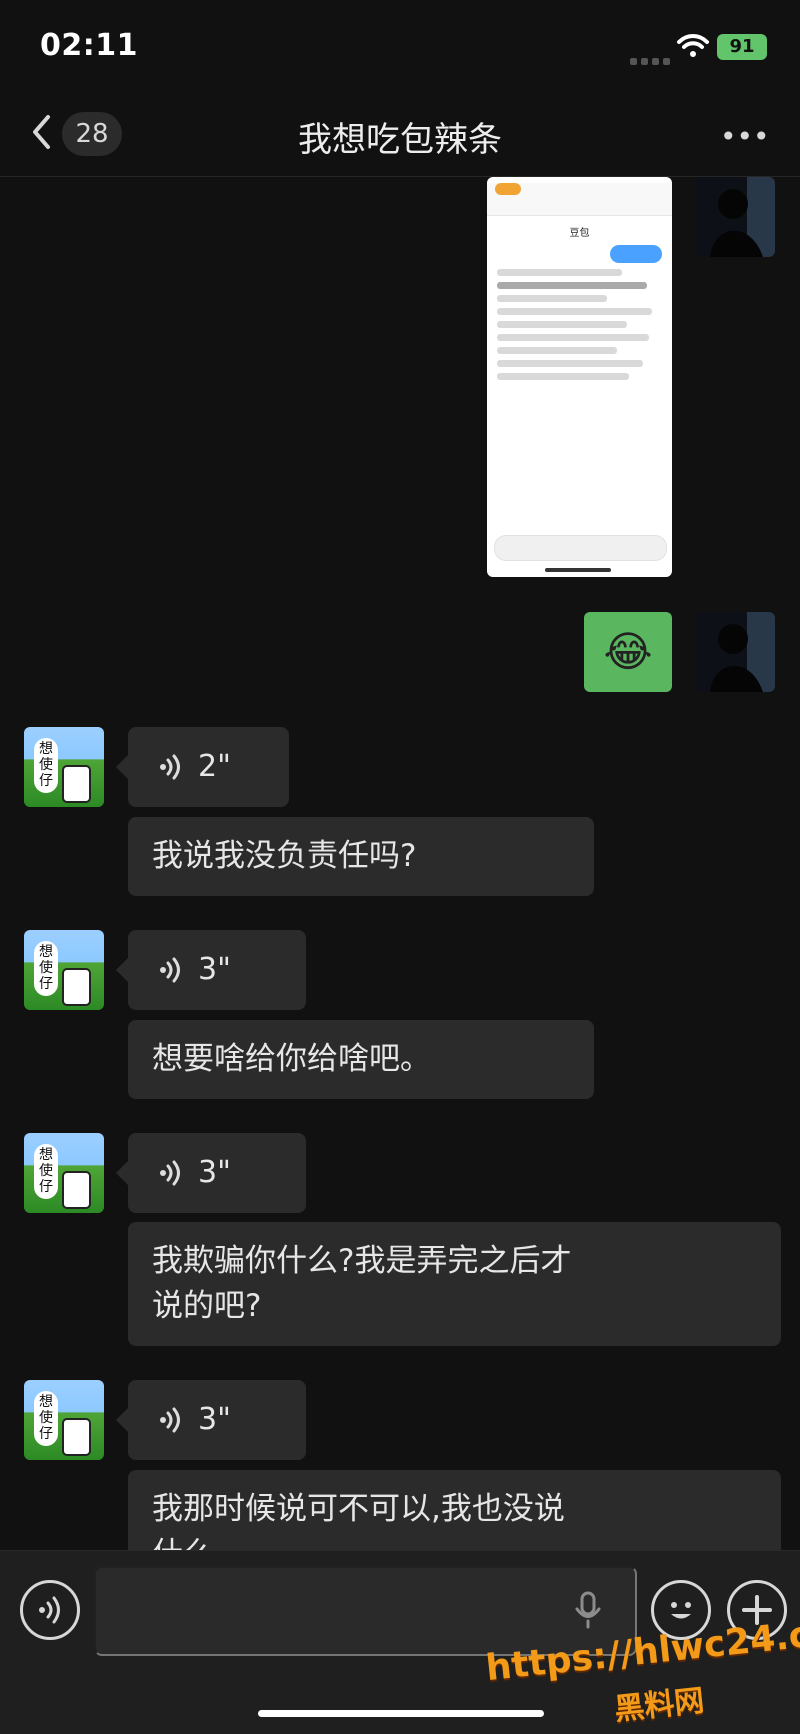  Describe the element at coordinates (400, 45) in the screenshot. I see `status-bar: 02:11 91` at that location.